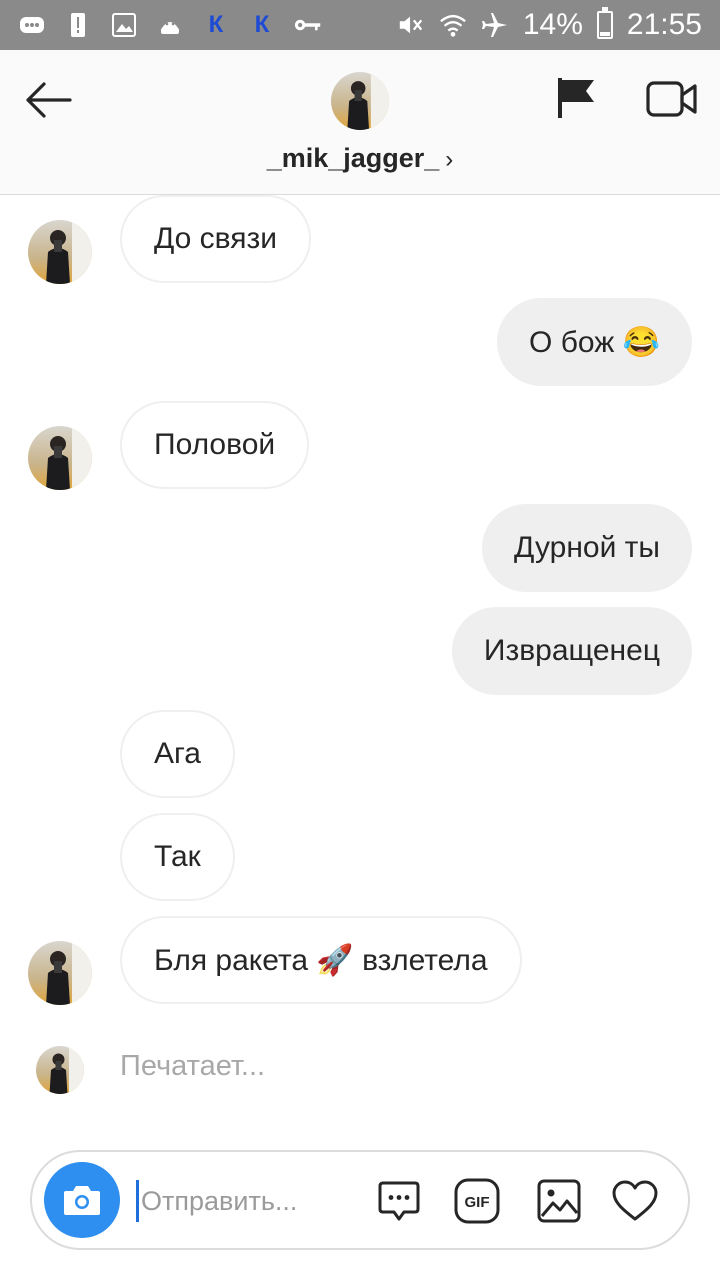  I want to click on report-flag-button, so click(577, 98).